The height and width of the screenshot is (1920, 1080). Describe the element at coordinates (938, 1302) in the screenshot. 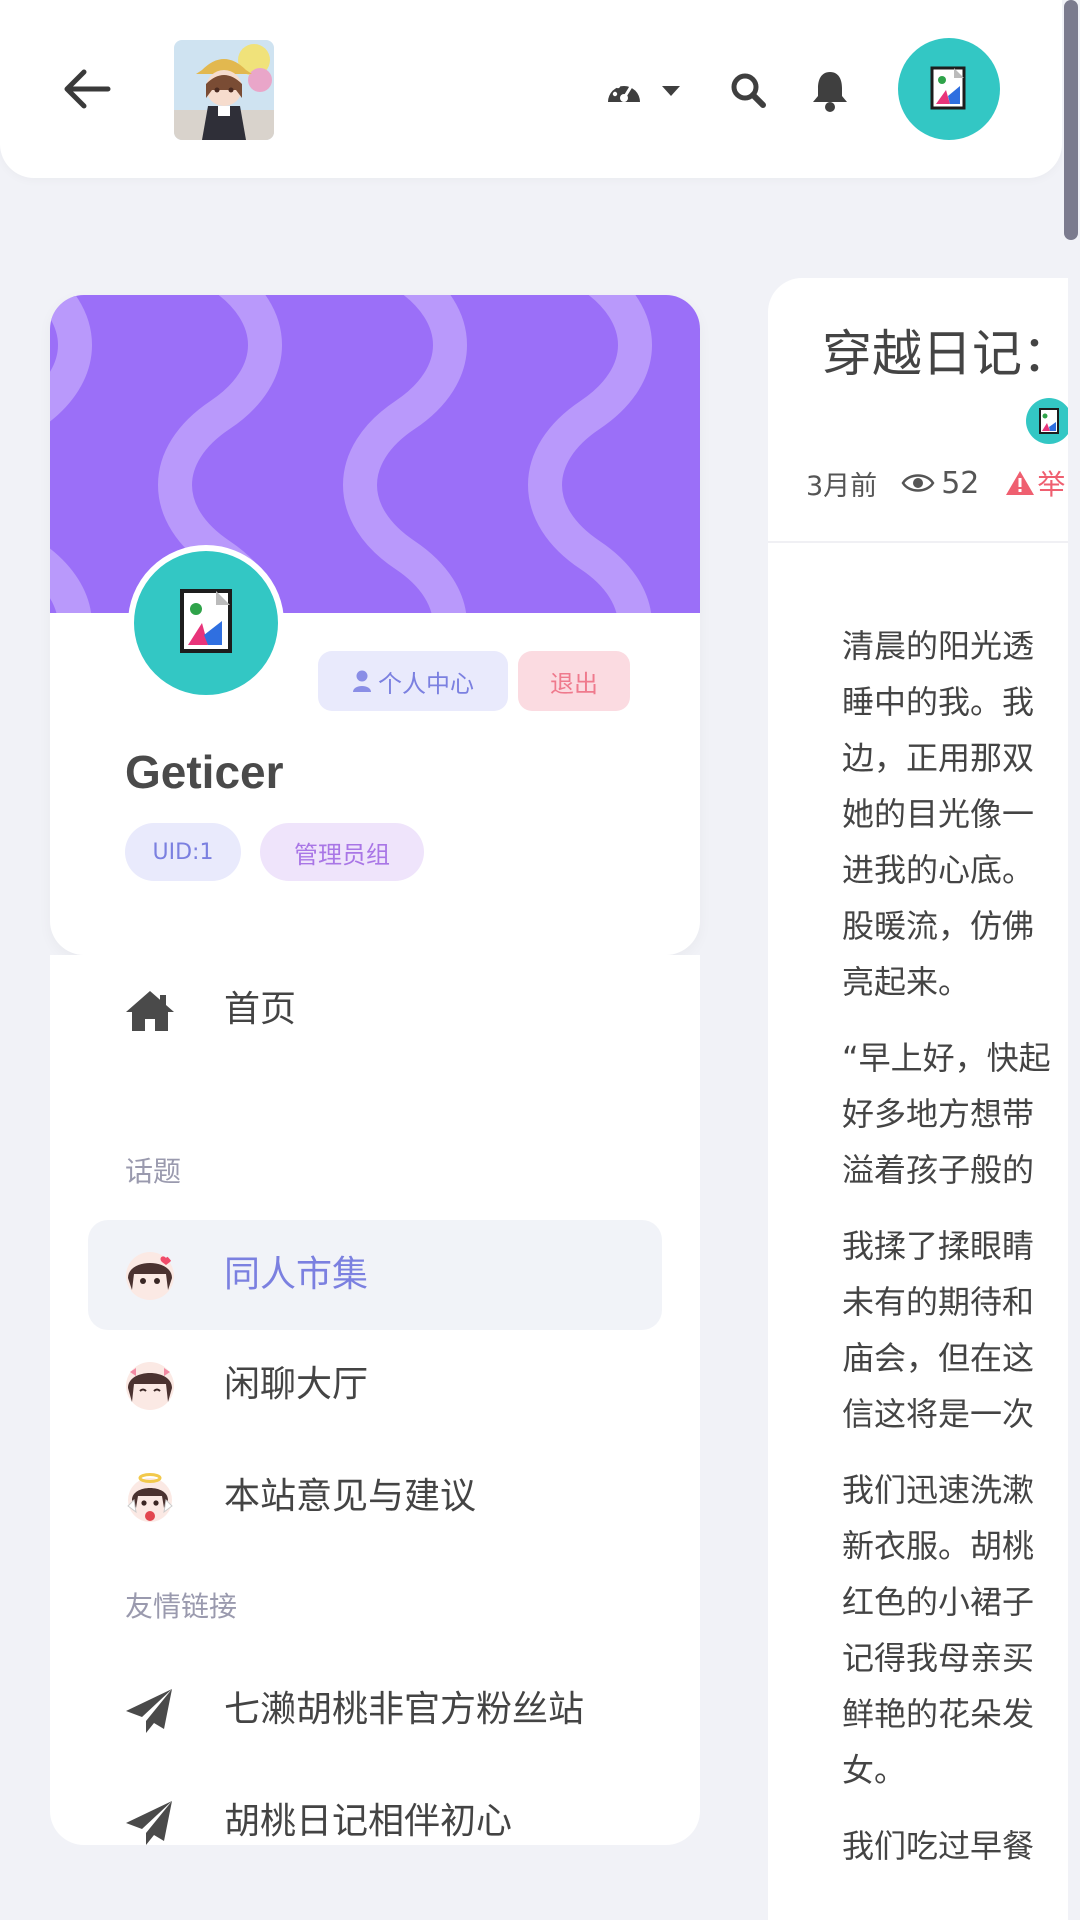

I see `text-line: 未有的期待和` at that location.